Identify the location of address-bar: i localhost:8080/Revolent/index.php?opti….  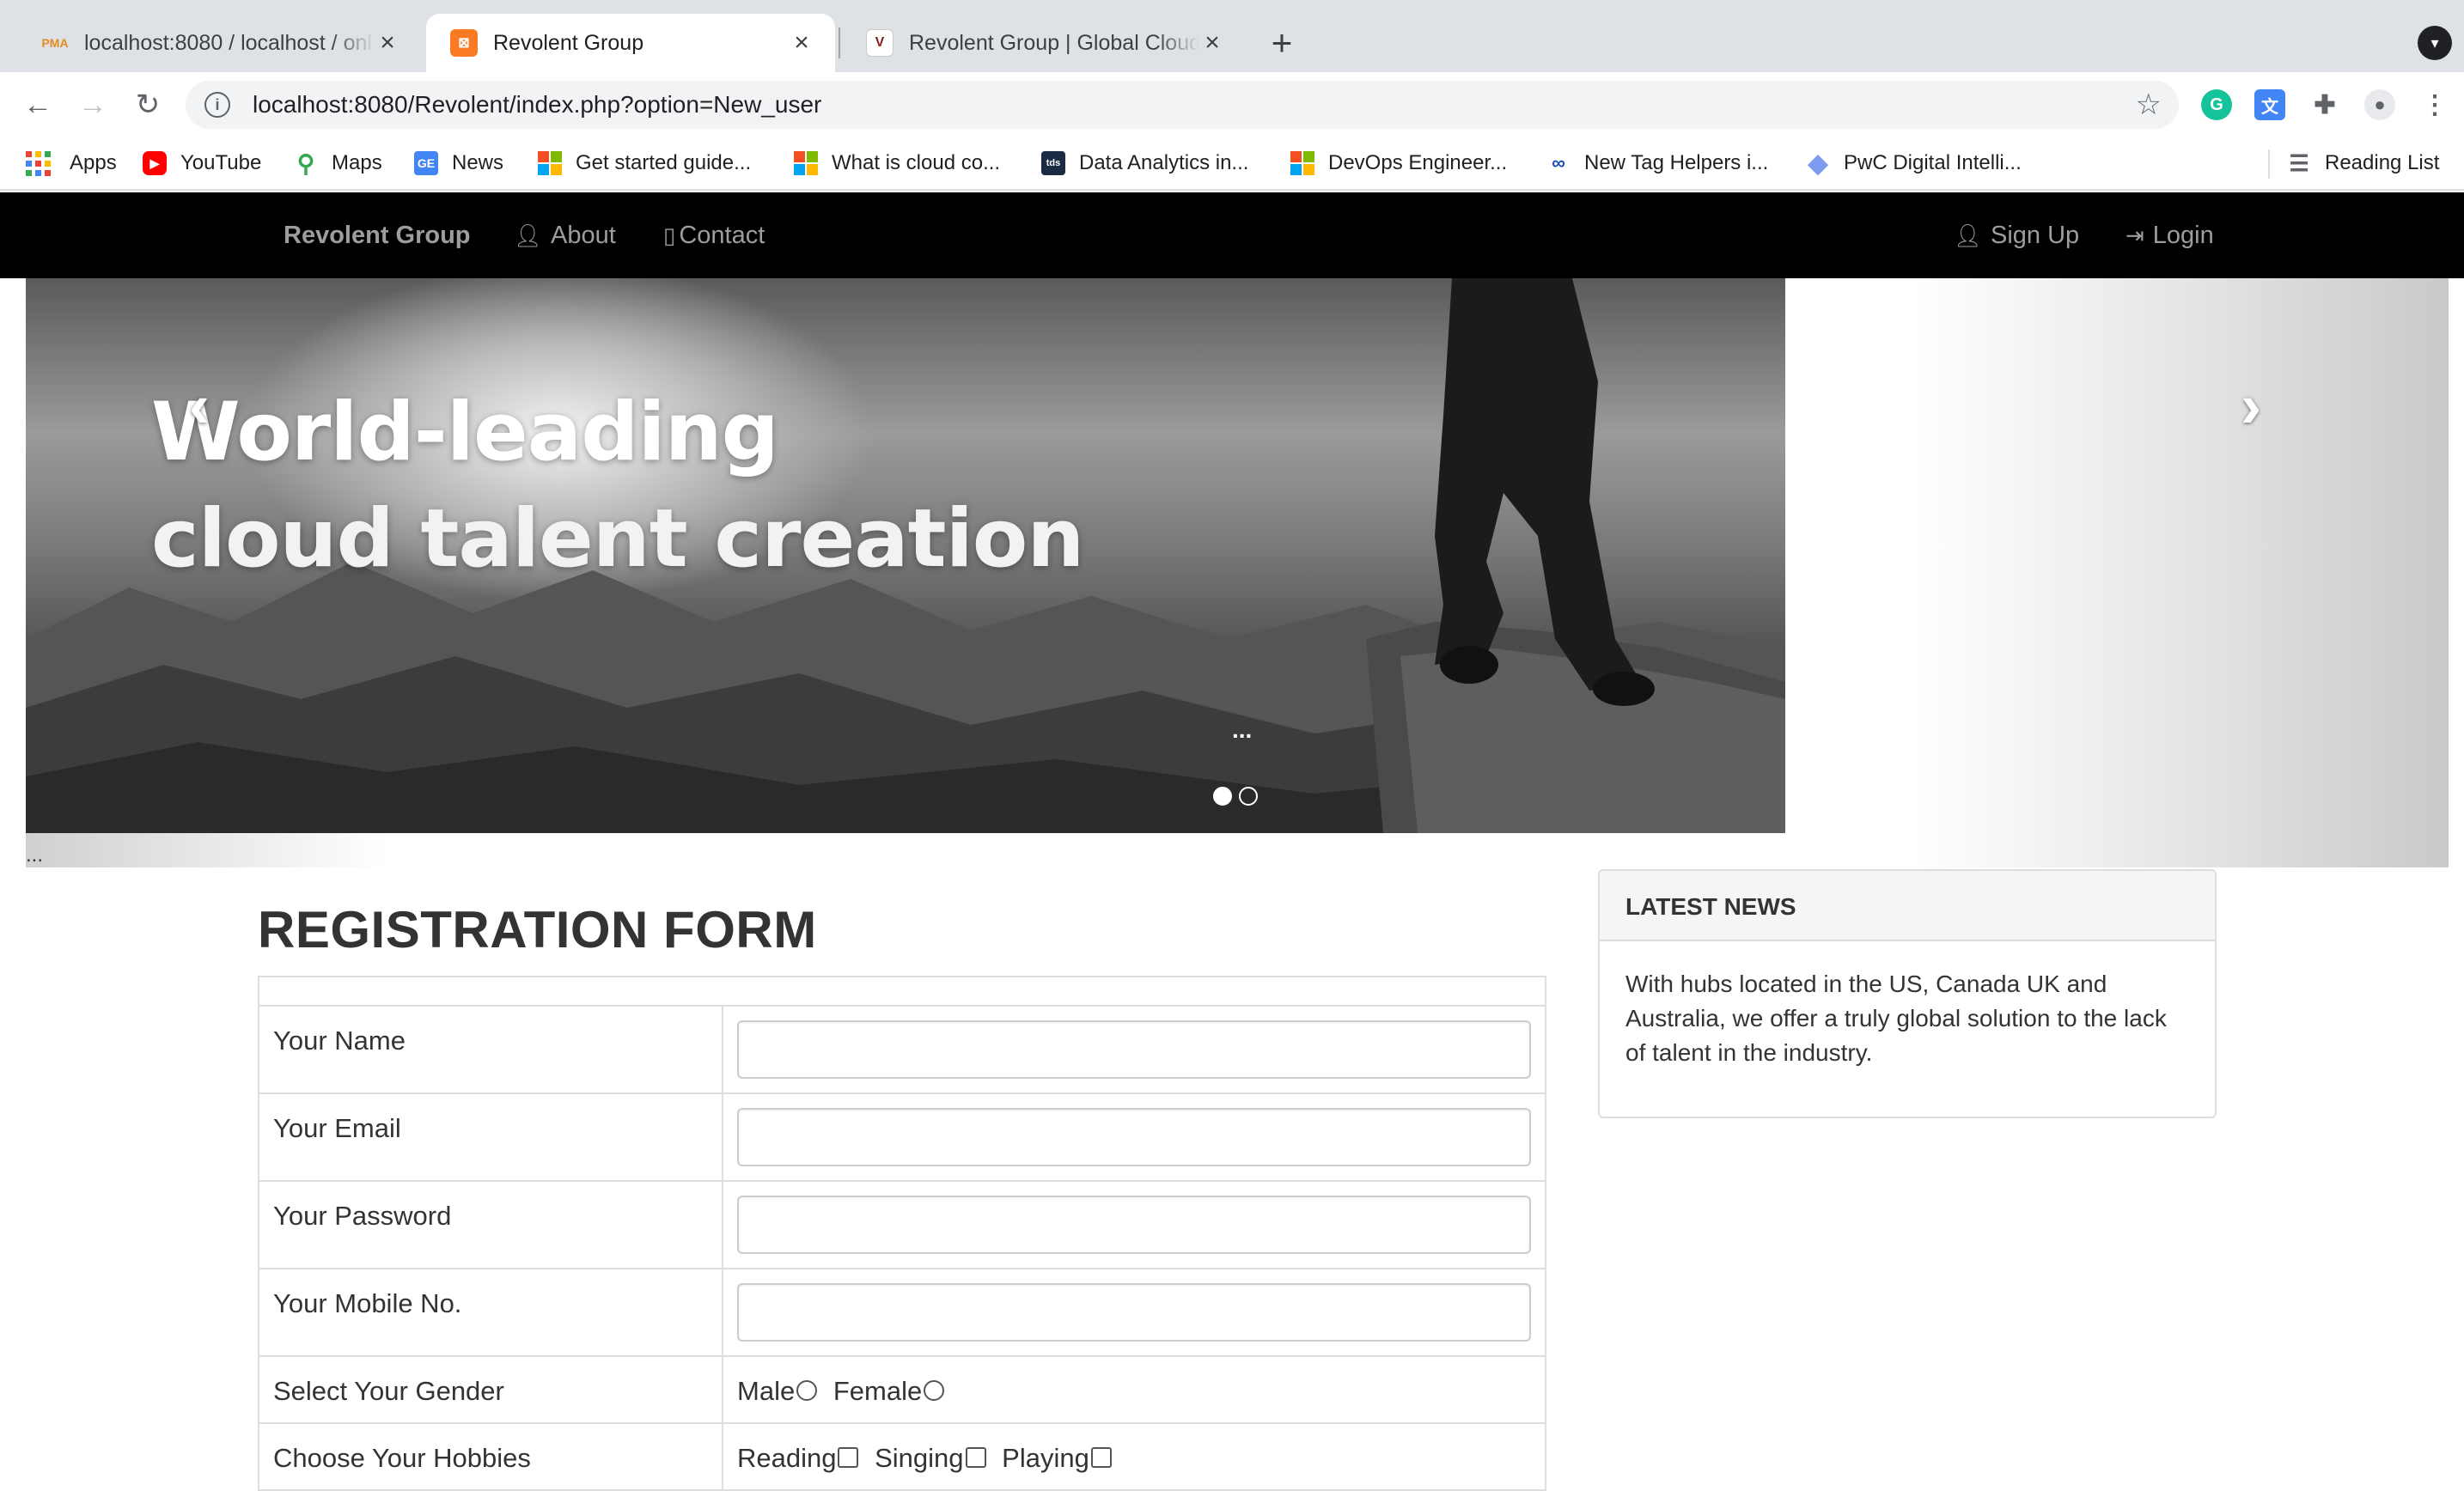
(1182, 105).